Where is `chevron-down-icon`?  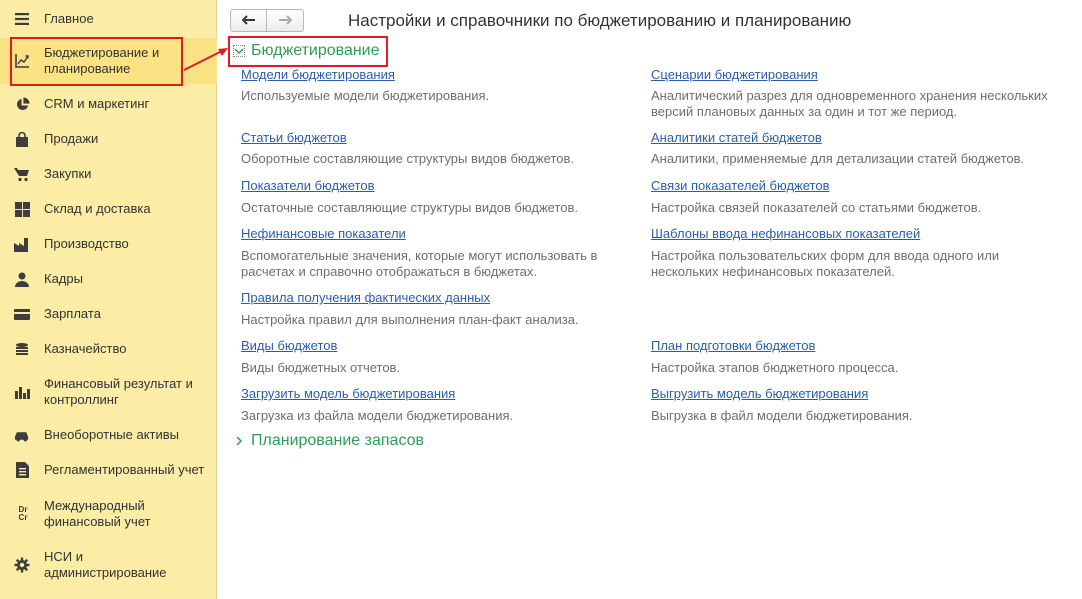
chevron-down-icon is located at coordinates (239, 51).